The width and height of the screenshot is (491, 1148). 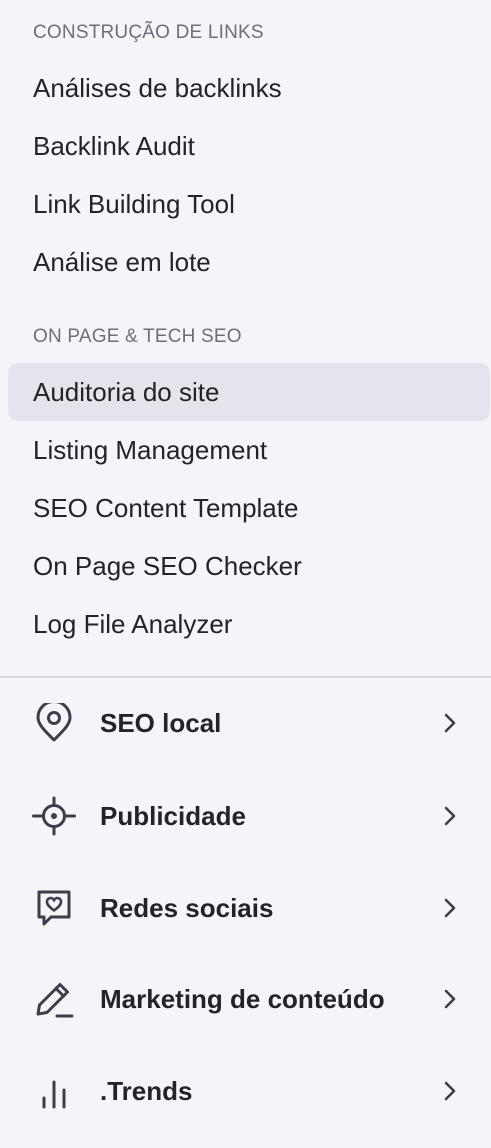 What do you see at coordinates (54, 999) in the screenshot?
I see `pencil-icon` at bounding box center [54, 999].